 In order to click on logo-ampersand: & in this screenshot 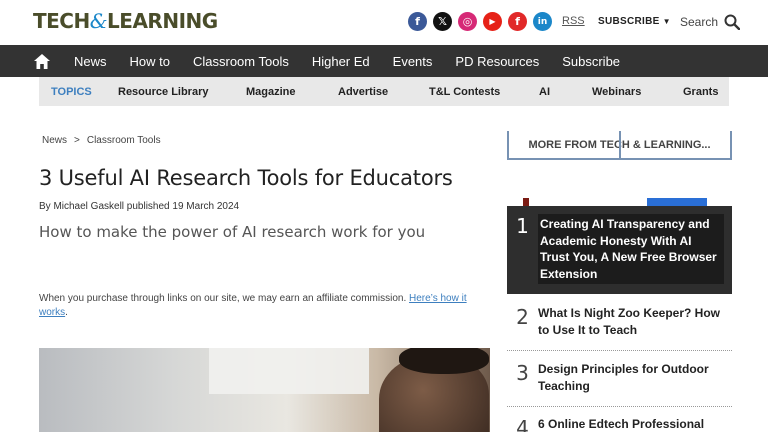, I will do `click(98, 21)`.